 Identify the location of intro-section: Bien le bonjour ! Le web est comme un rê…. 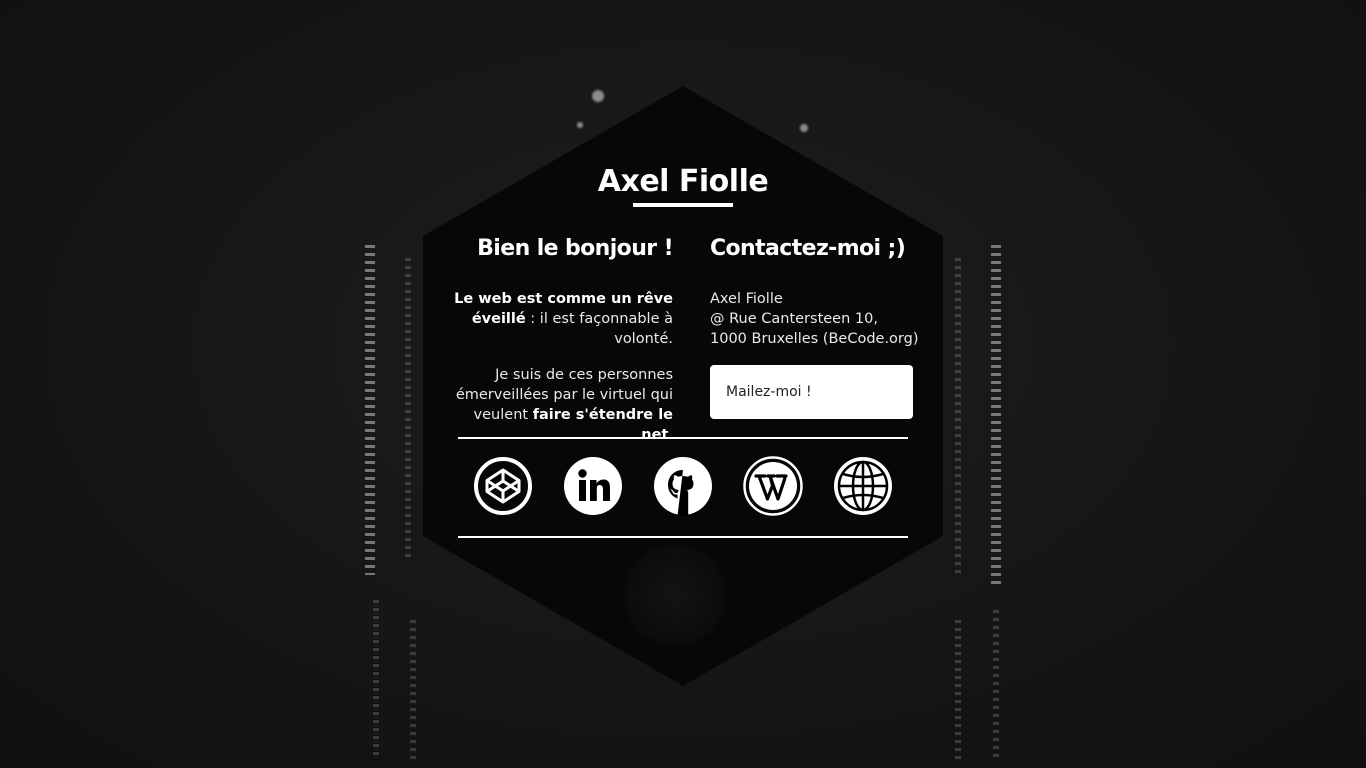
(563, 340).